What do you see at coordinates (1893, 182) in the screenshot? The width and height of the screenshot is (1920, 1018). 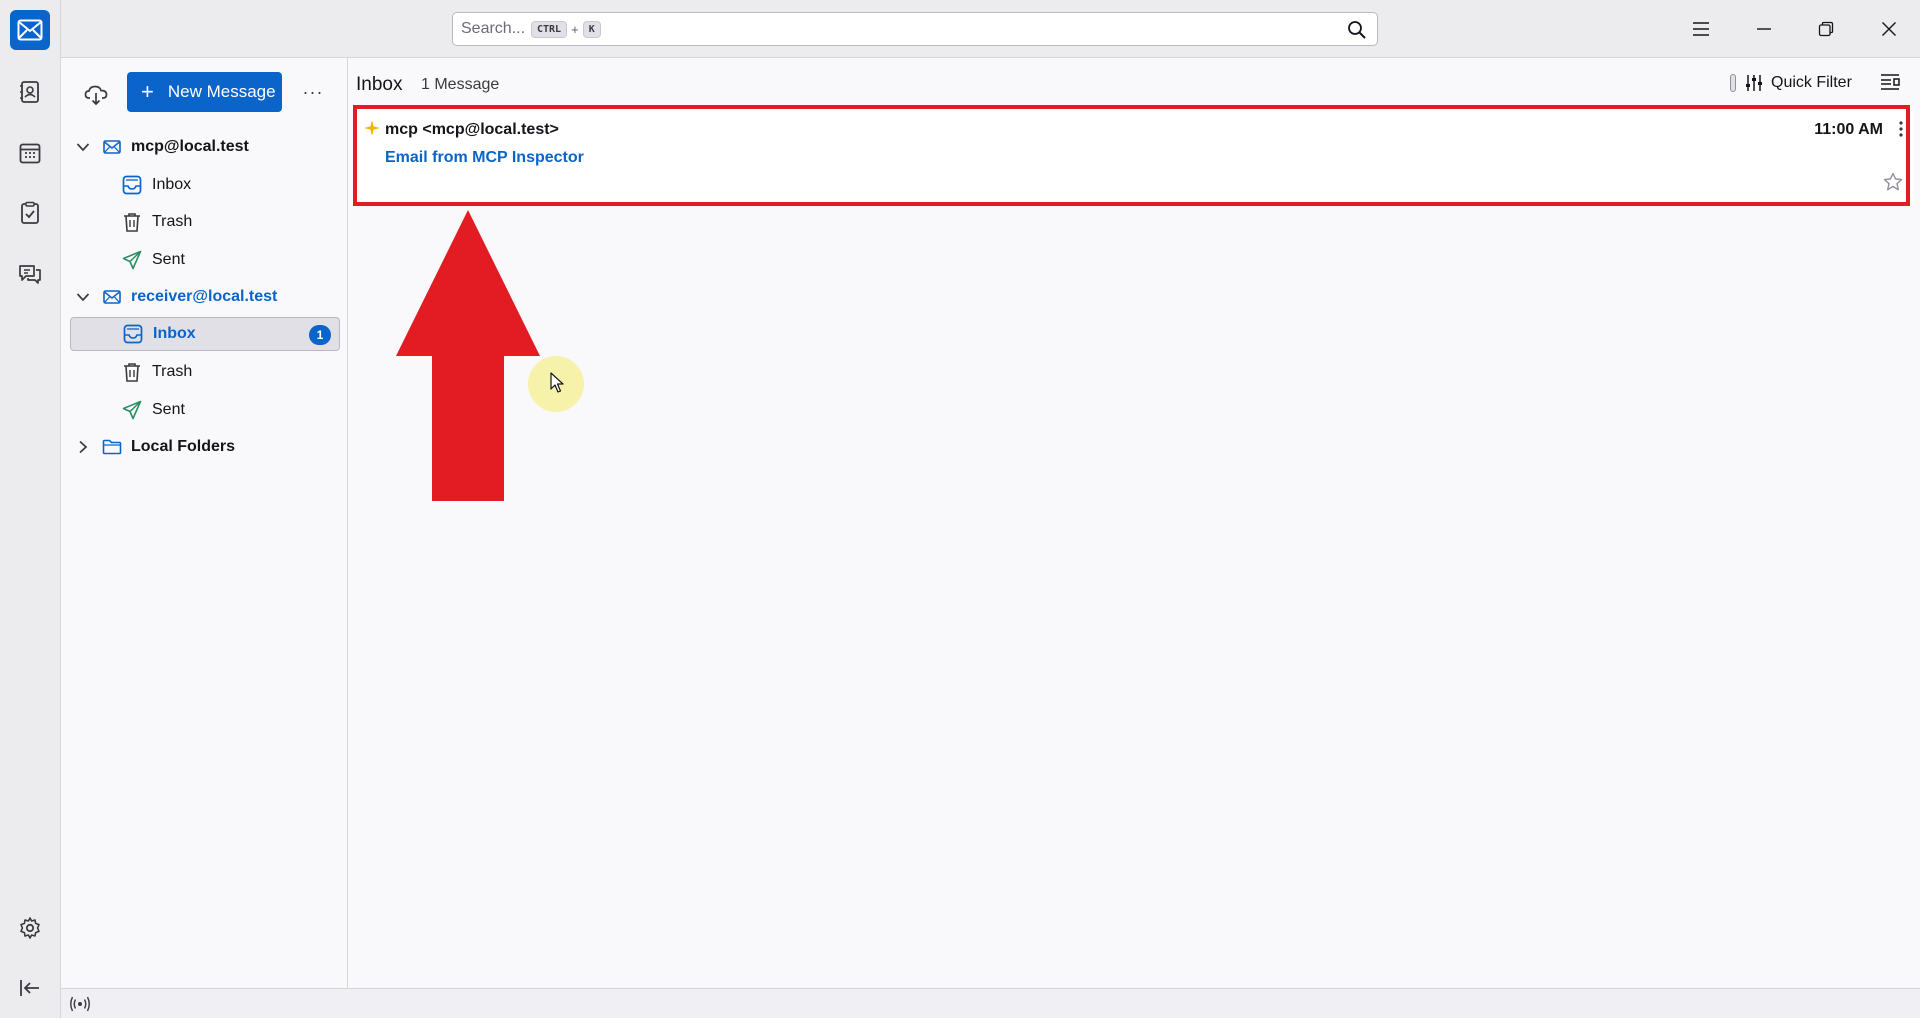 I see `star-icon` at bounding box center [1893, 182].